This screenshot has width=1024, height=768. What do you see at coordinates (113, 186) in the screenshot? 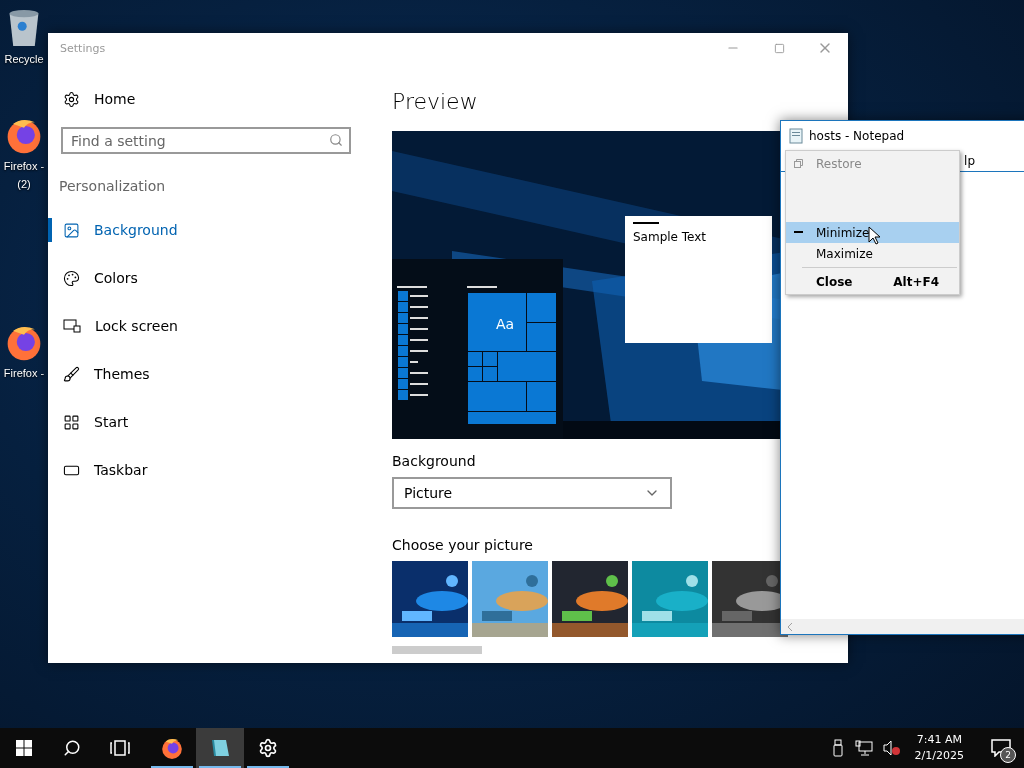
I see `section-heading: Personalization` at bounding box center [113, 186].